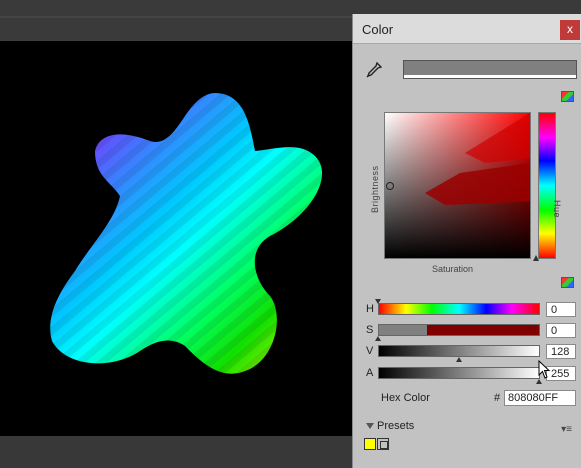 Image resolution: width=581 pixels, height=468 pixels. I want to click on slider-mode-icon, so click(567, 282).